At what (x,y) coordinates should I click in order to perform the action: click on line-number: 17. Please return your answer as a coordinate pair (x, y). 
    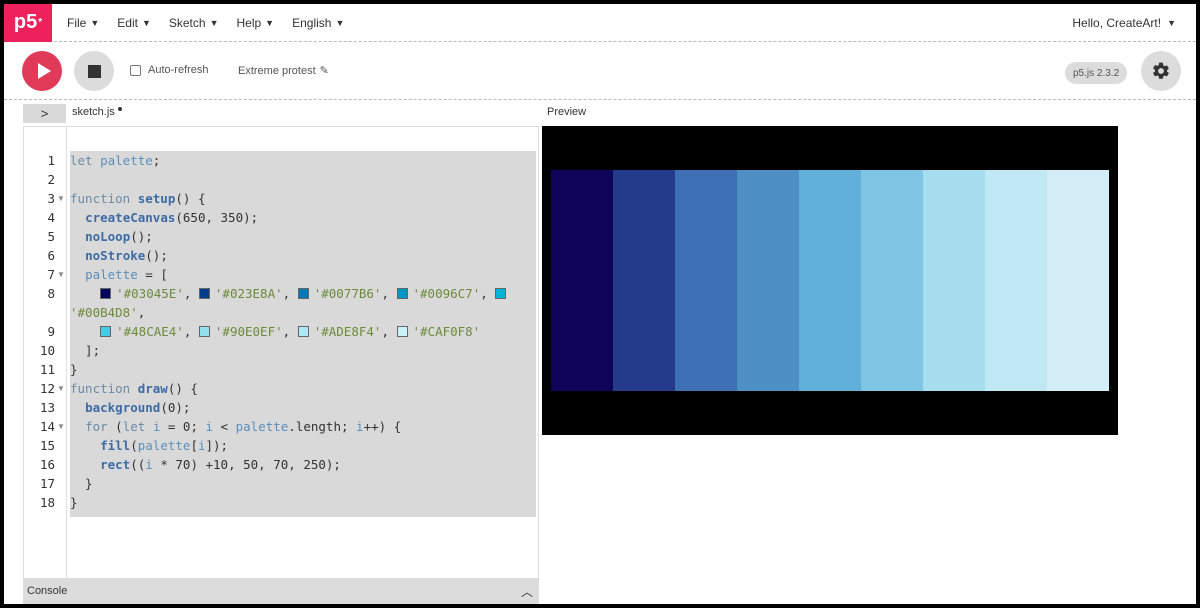
    Looking at the image, I should click on (47, 483).